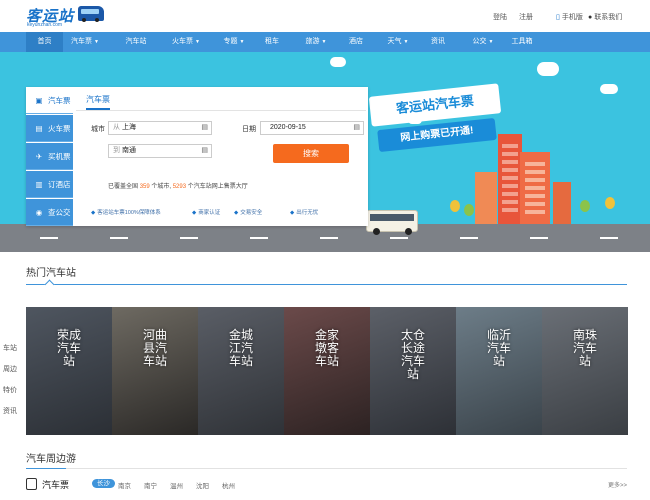  I want to click on main-nav: 首页 汽车票 ▼ 汽车站 火车票 ▼ 专题 ▼ 租车 旅游 ▼ 酒店 天气 ▼ 资讯 公交 ▼ 工具箱, so click(325, 42).